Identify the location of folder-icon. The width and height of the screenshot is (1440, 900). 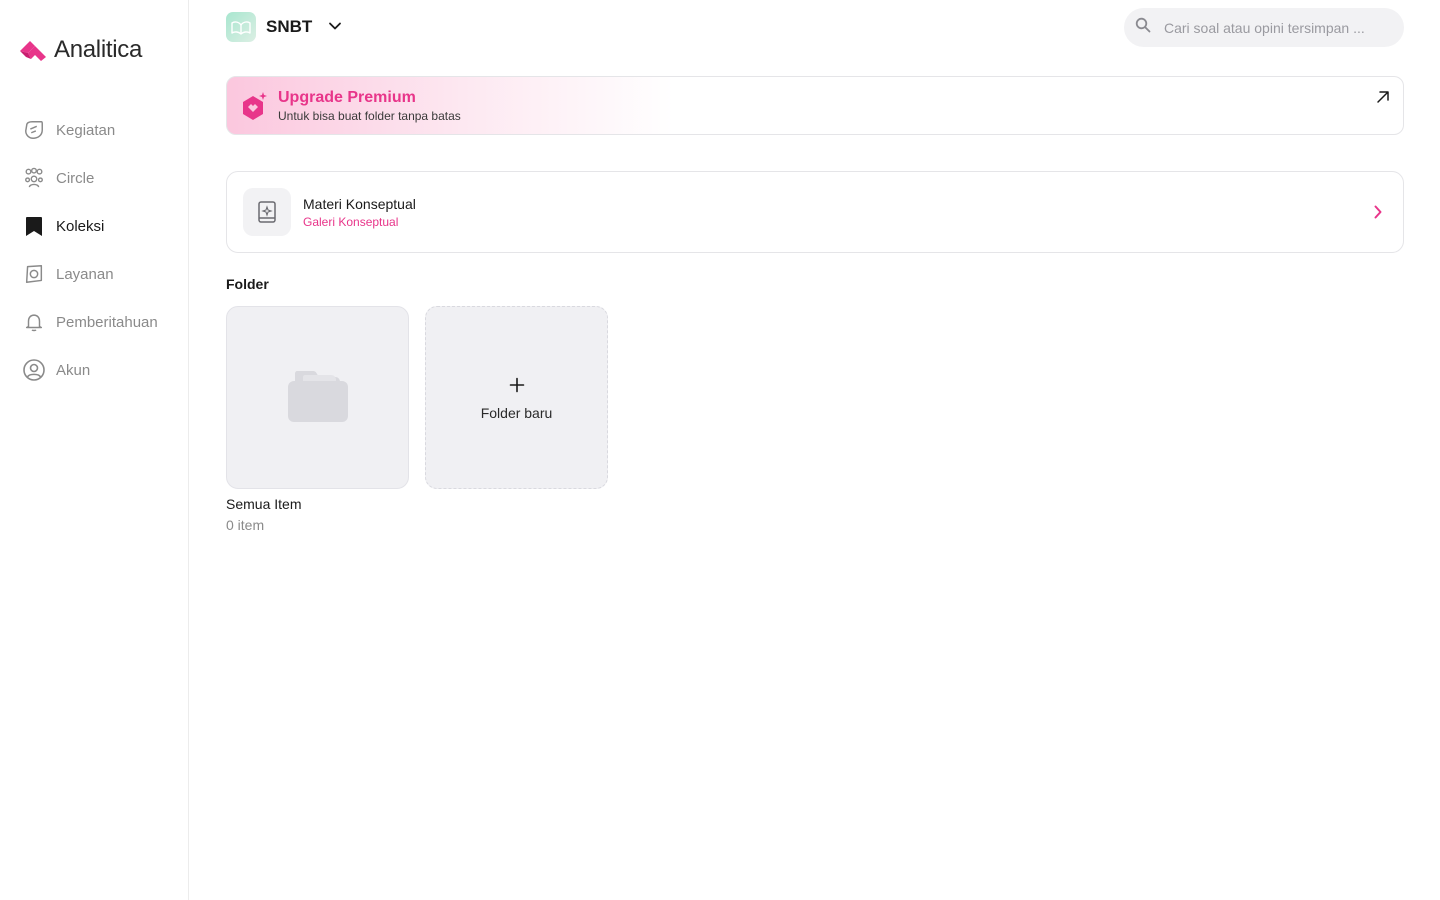
(318, 397).